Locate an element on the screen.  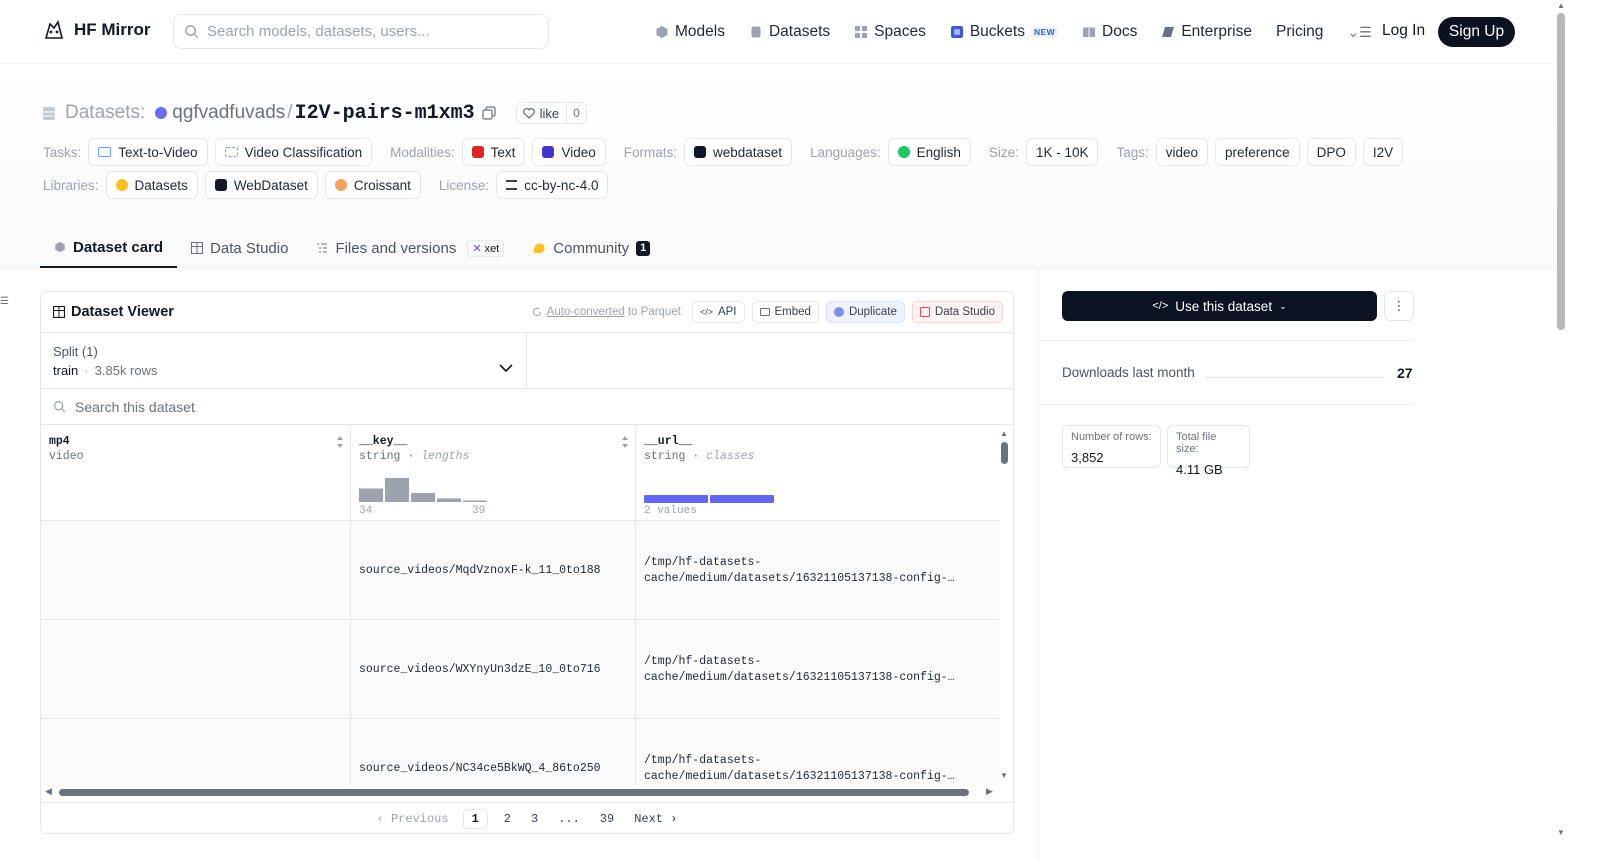
global-search is located at coordinates (361, 31).